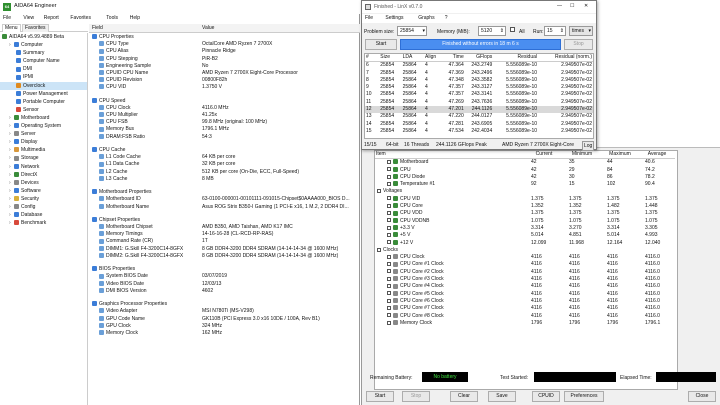  Describe the element at coordinates (433, 58) in the screenshot. I see `linx-col-header: Align` at that location.